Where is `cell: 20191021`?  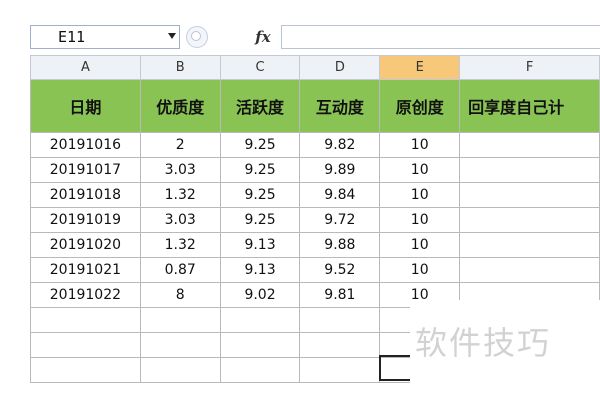
cell: 20191021 is located at coordinates (85, 270).